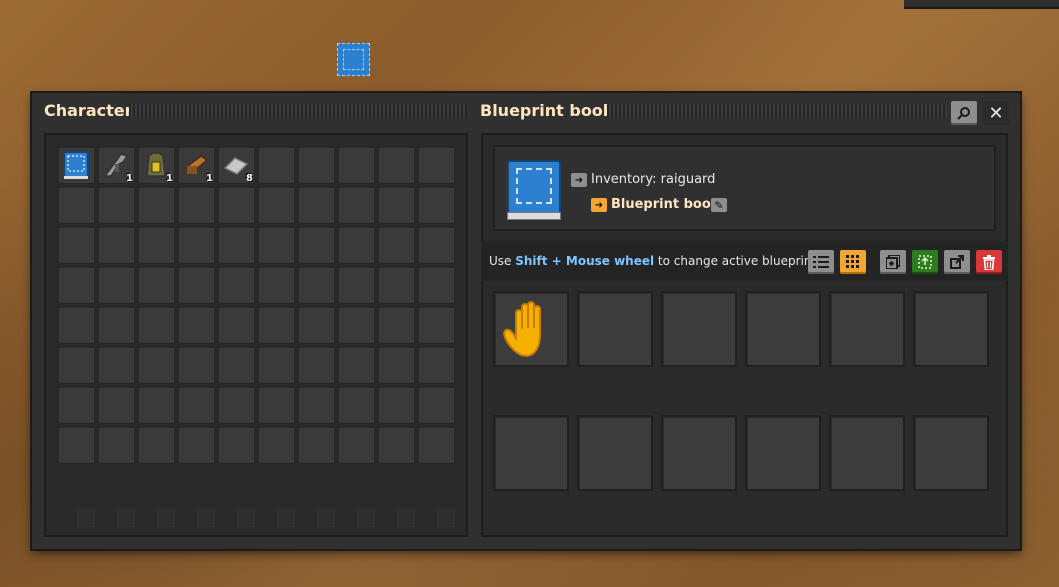 Image resolution: width=1059 pixels, height=587 pixels. I want to click on search-button, so click(964, 113).